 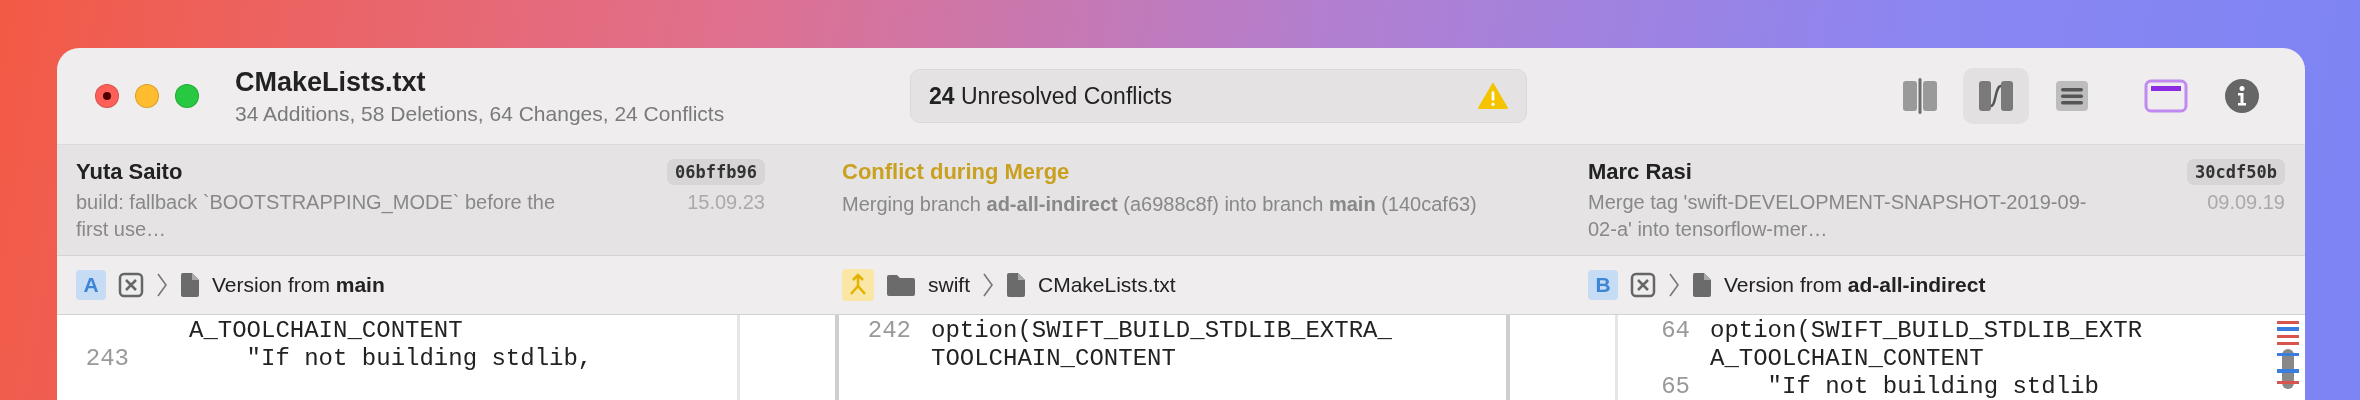 What do you see at coordinates (901, 285) in the screenshot?
I see `folder-icon` at bounding box center [901, 285].